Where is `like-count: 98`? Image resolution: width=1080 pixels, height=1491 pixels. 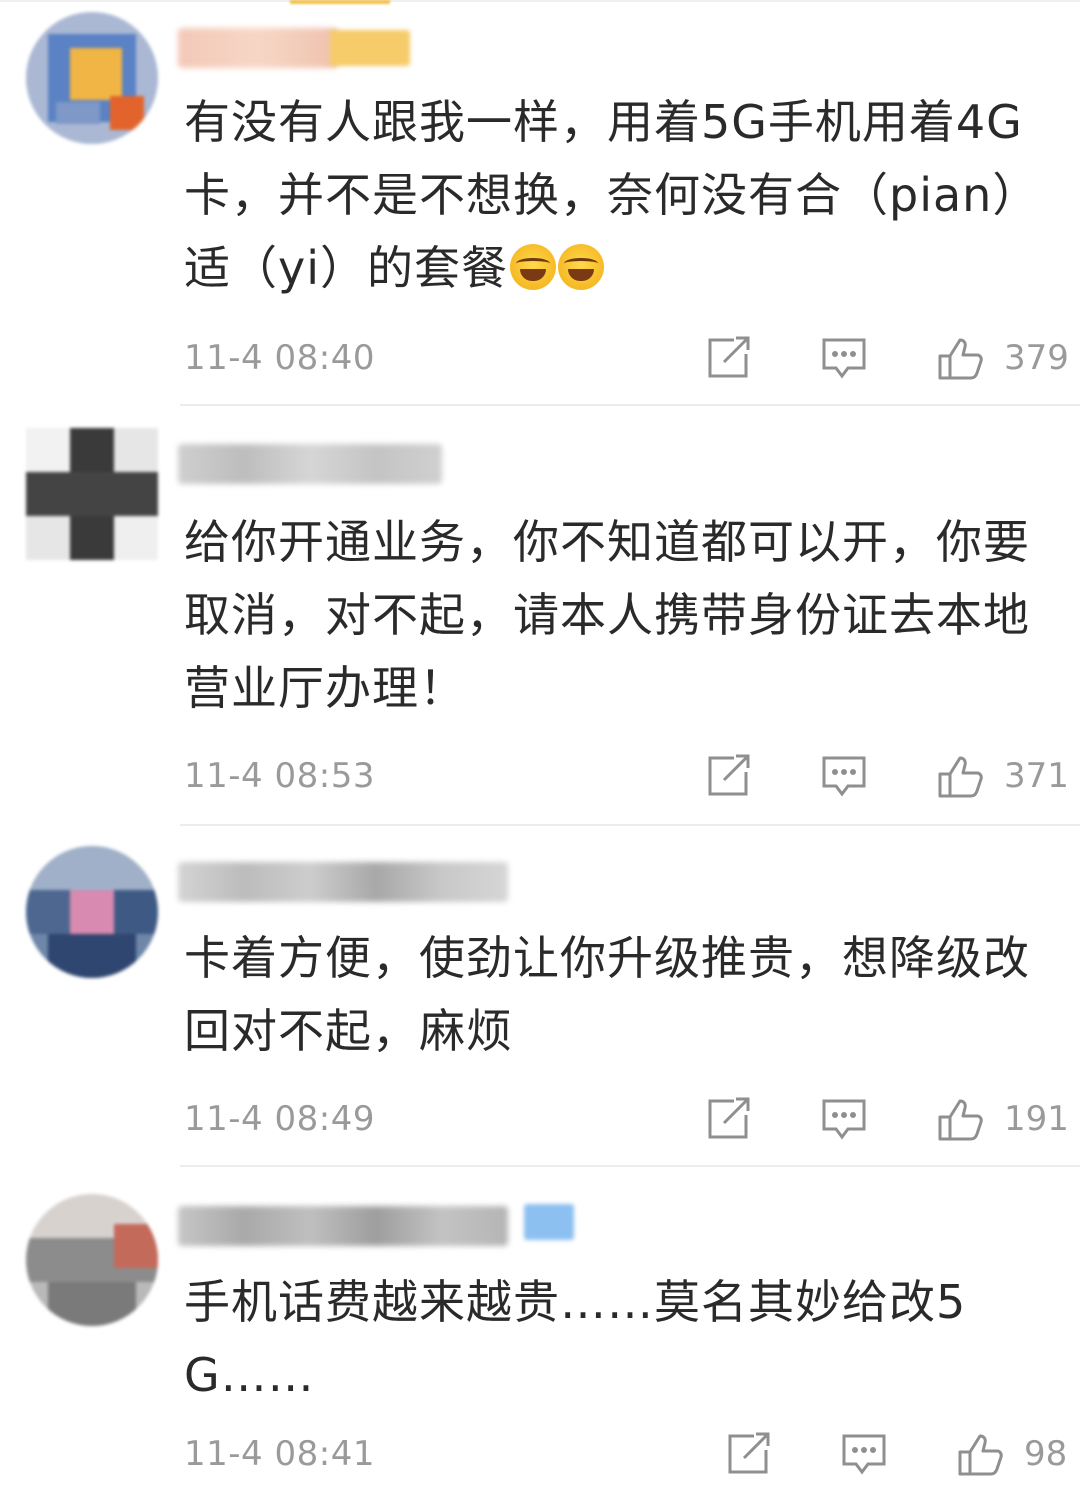
like-count: 98 is located at coordinates (1046, 1454).